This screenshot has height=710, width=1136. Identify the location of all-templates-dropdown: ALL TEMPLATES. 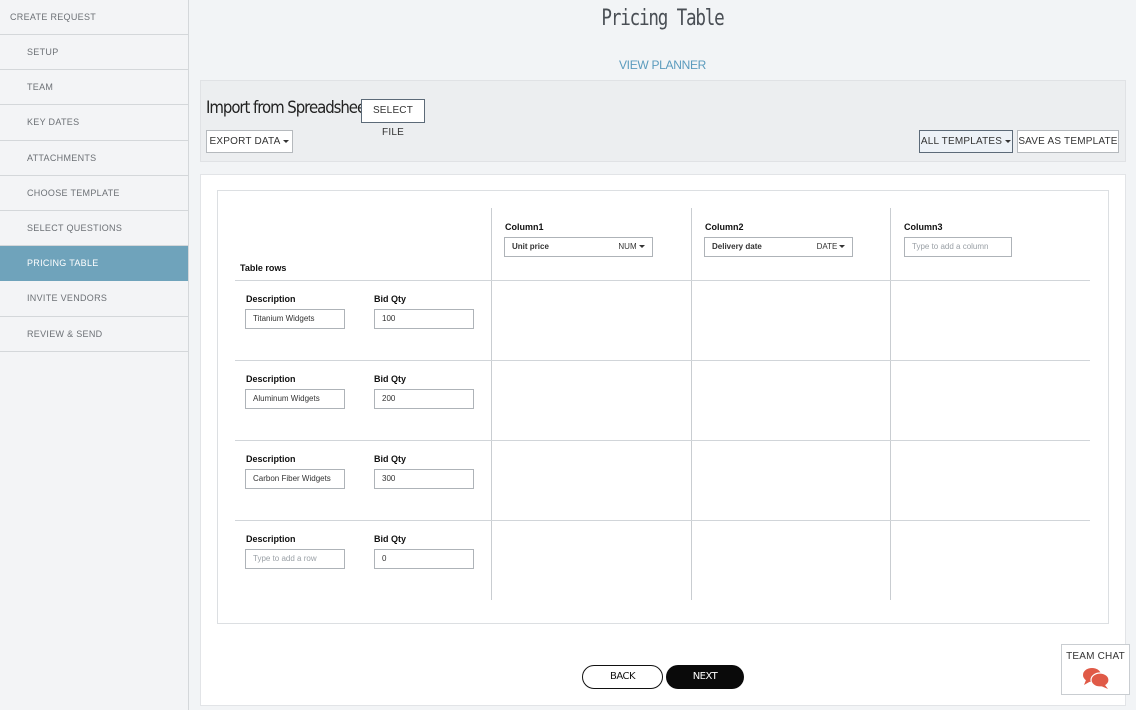
(966, 141).